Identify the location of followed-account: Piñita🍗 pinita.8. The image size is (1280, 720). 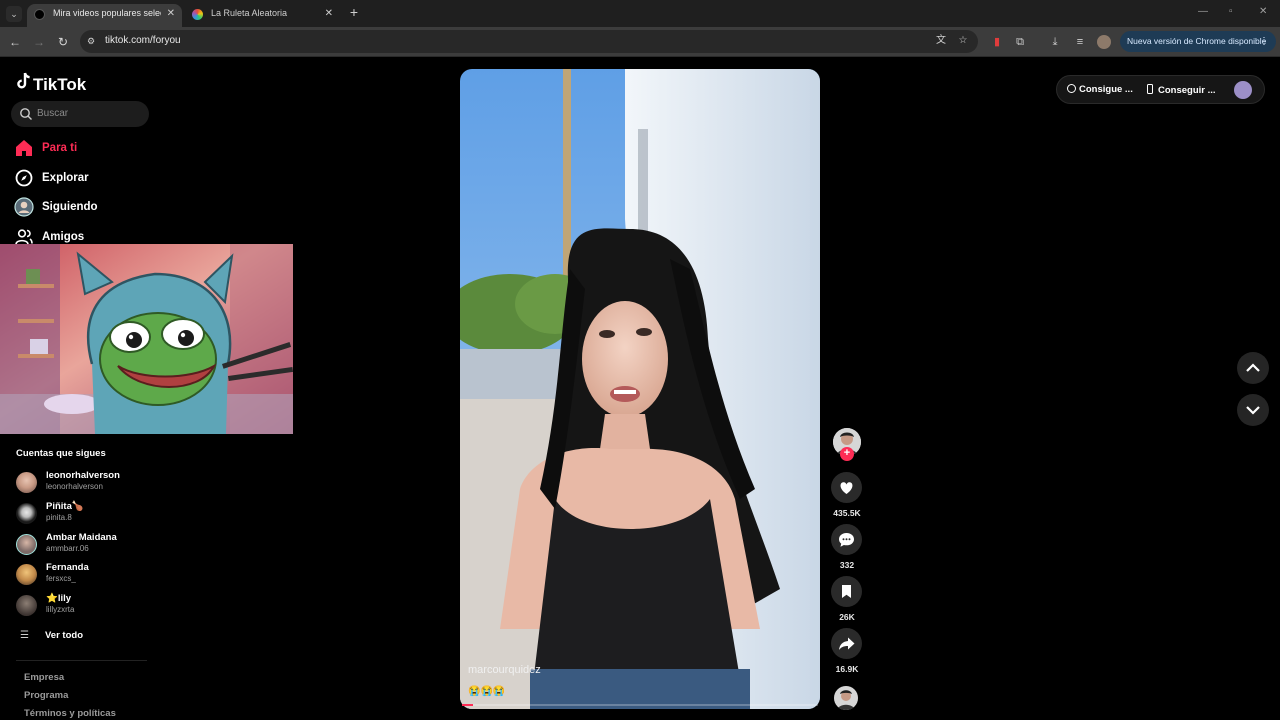
(91, 513).